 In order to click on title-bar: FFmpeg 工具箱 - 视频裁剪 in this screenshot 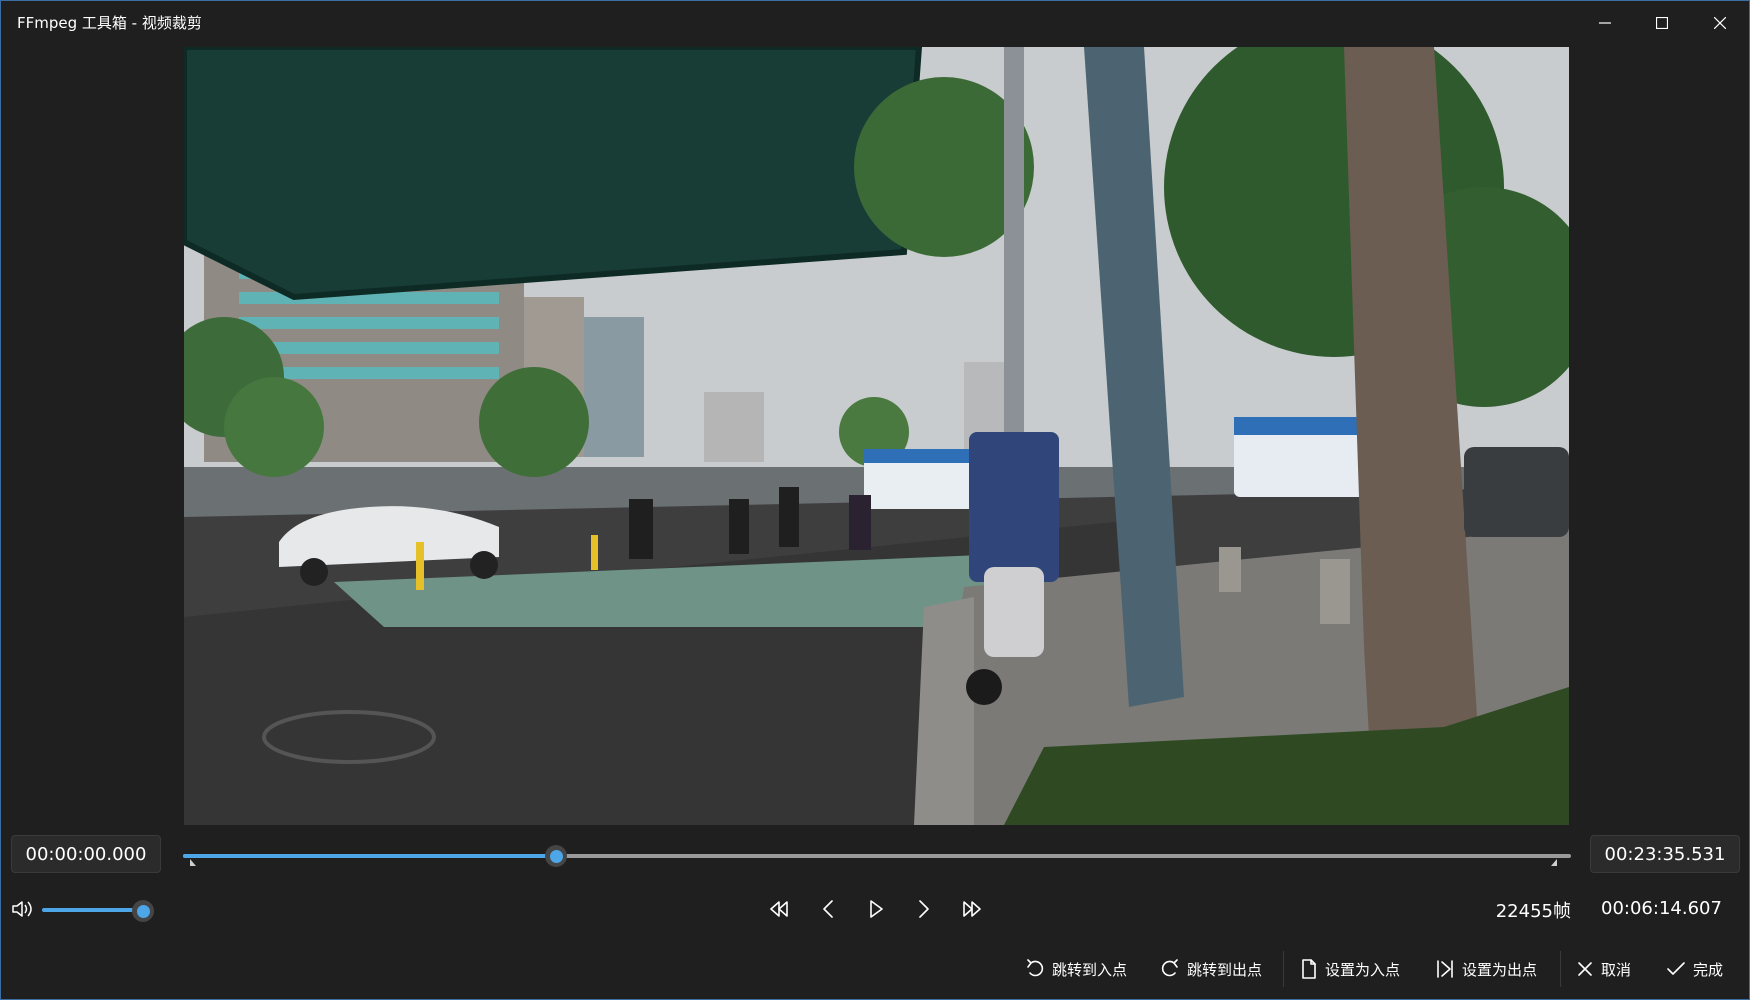, I will do `click(875, 23)`.